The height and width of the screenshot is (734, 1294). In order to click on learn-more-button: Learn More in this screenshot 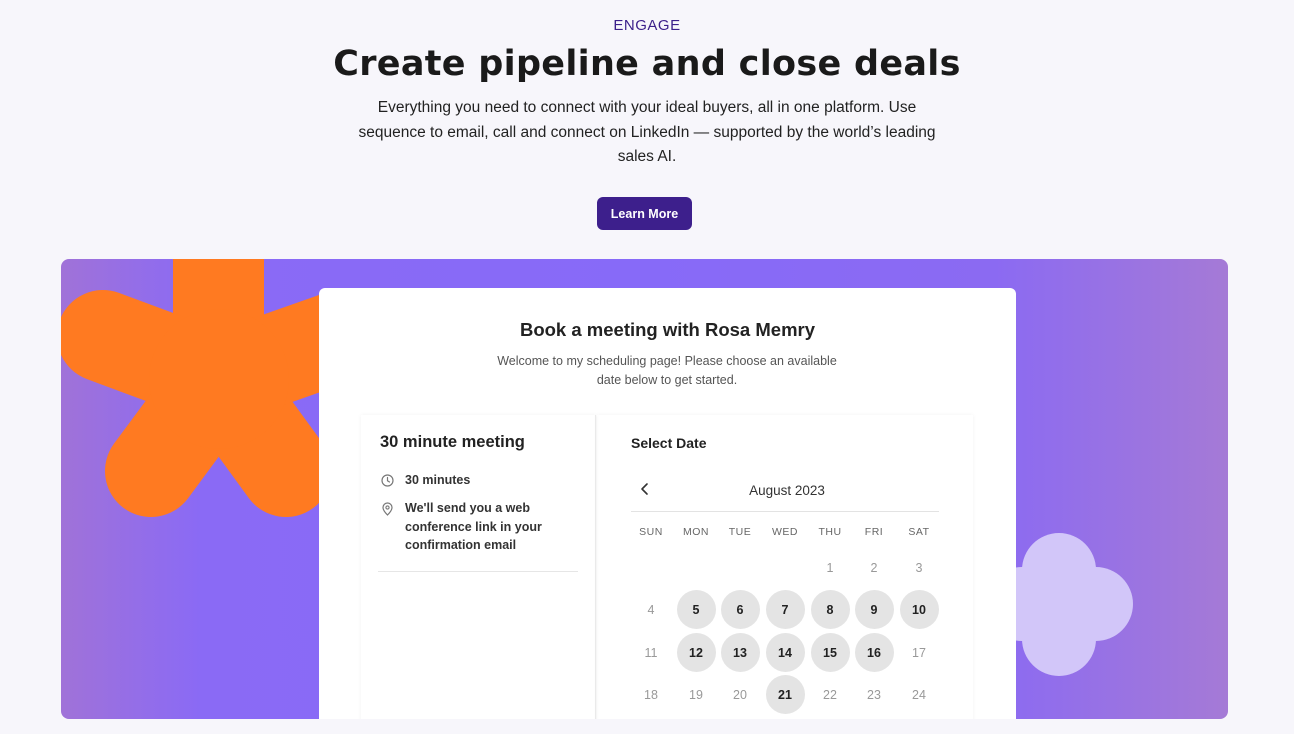, I will do `click(644, 213)`.